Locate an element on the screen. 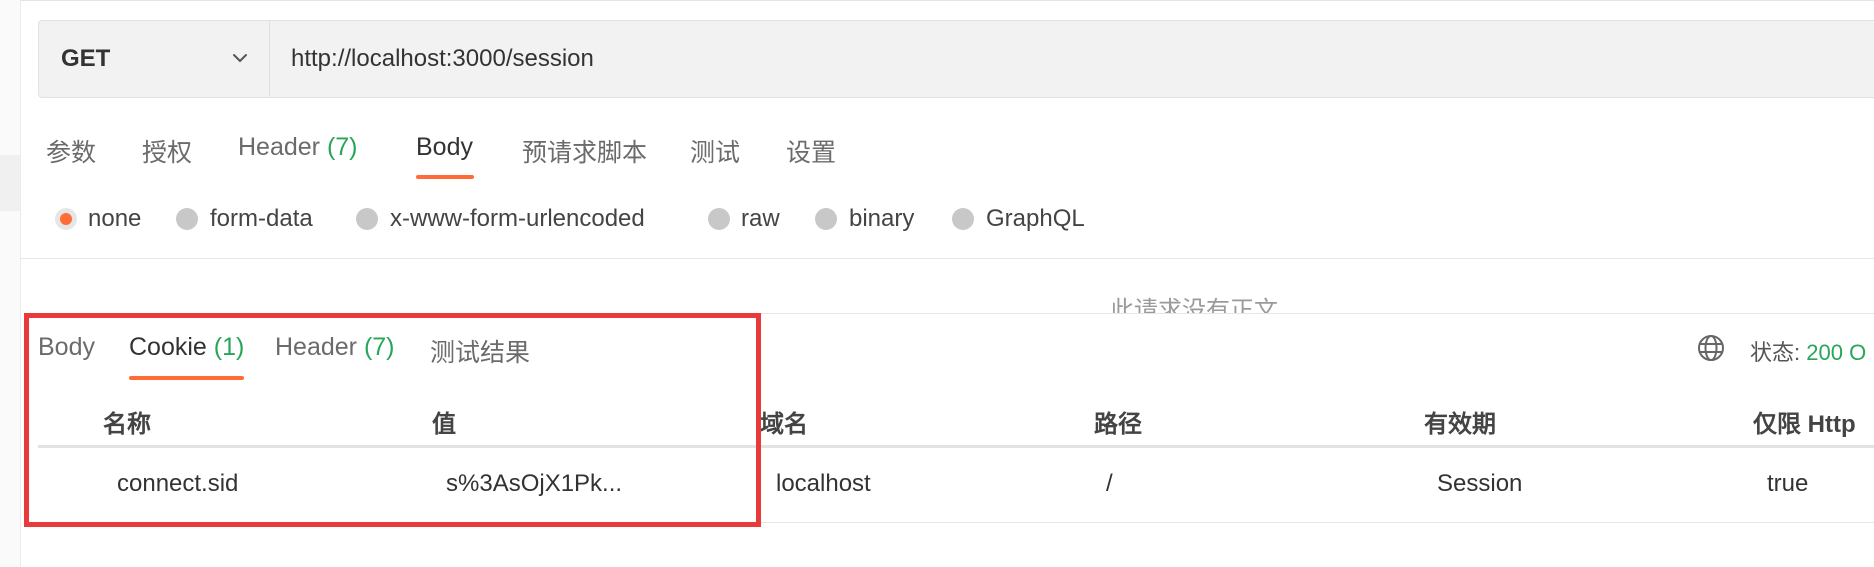 The height and width of the screenshot is (567, 1874). sidebar-selection-marker is located at coordinates (10, 183).